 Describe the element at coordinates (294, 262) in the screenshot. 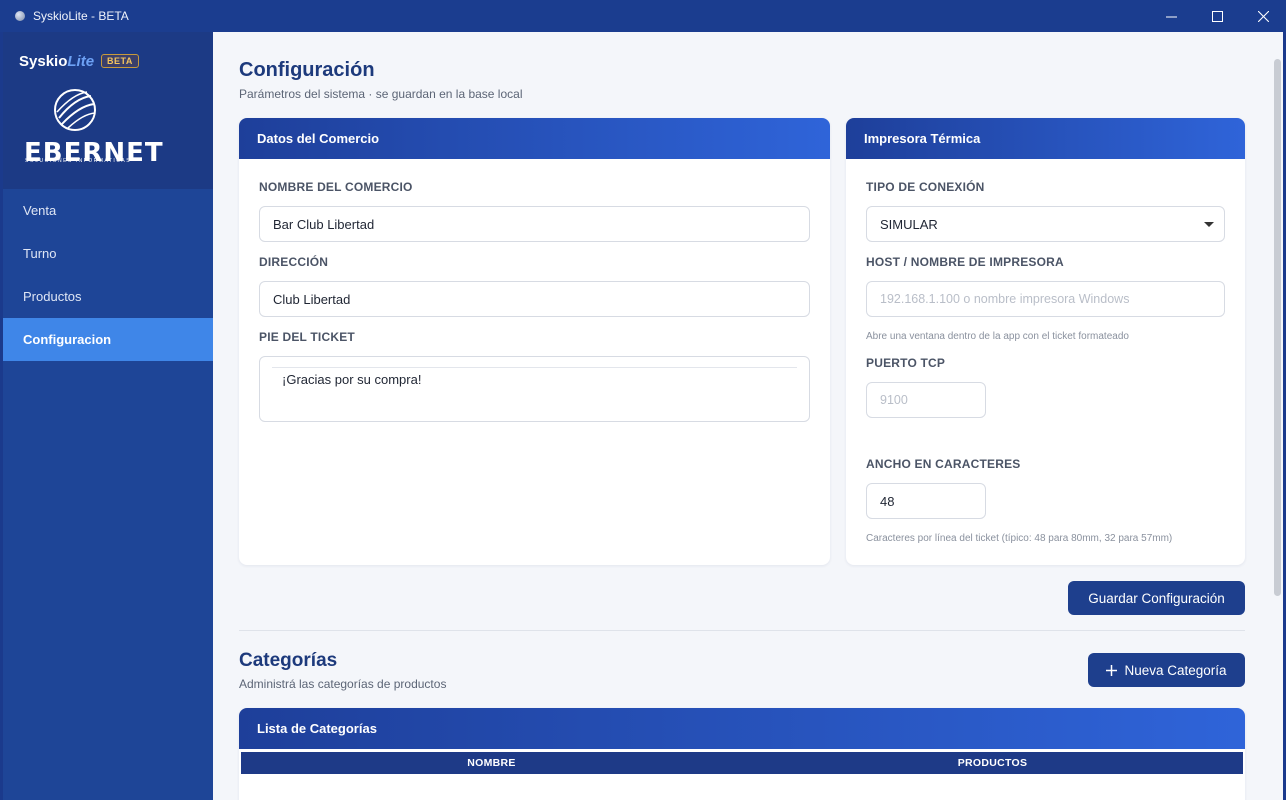

I see `address-label: DIRECCIÓN` at that location.